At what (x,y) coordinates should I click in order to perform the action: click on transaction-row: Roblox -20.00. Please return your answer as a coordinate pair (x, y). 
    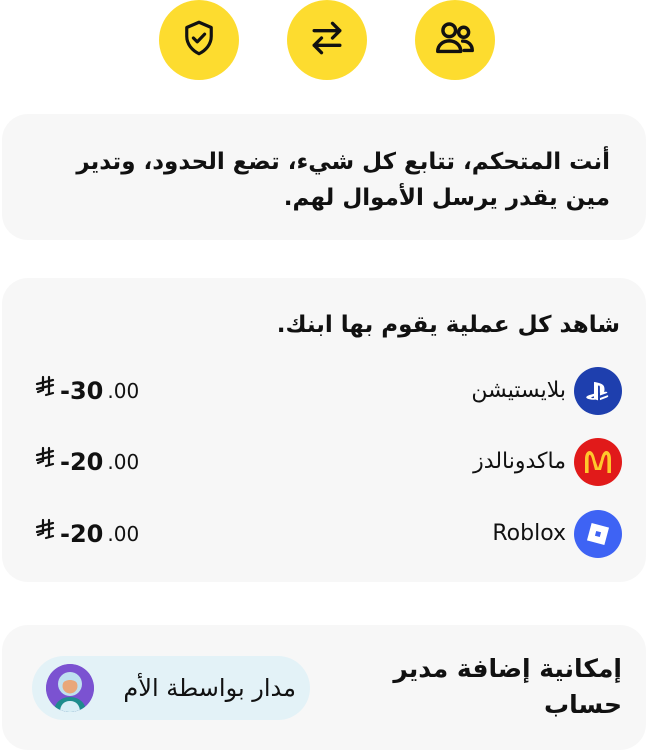
    Looking at the image, I should click on (324, 534).